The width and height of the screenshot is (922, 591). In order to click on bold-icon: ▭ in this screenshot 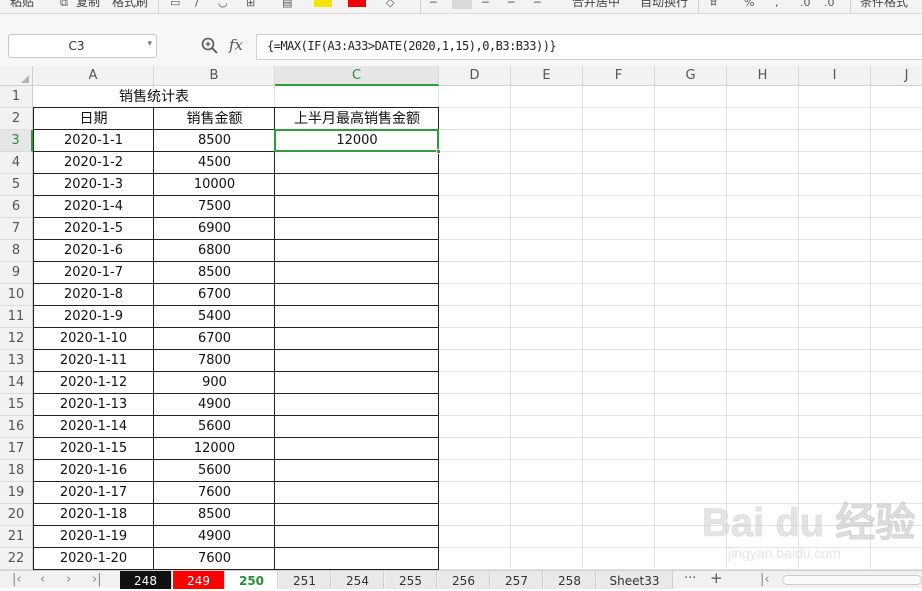, I will do `click(175, 4)`.